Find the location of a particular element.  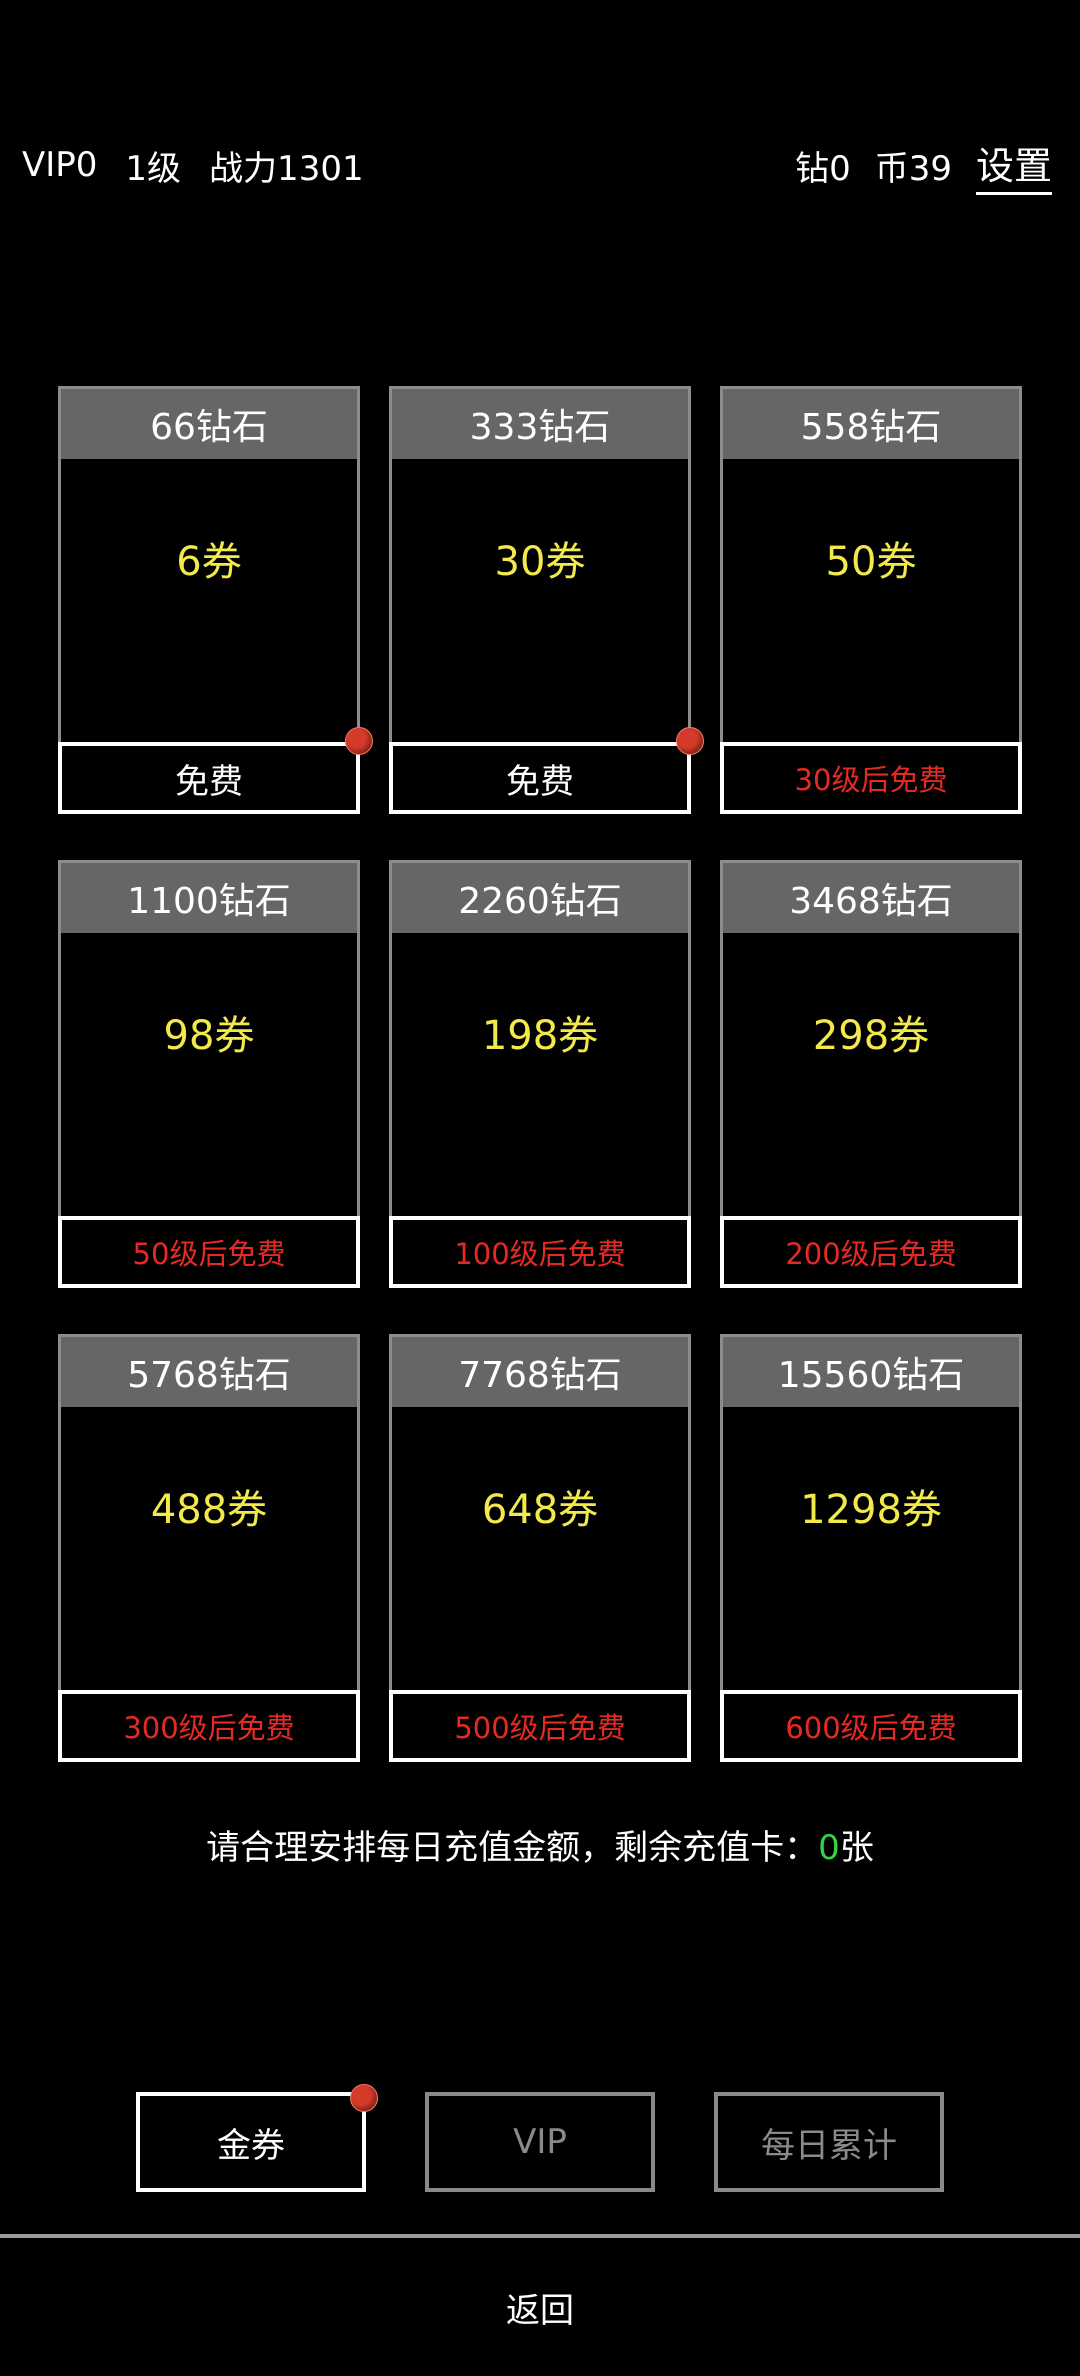

card-voucher-reward: 30券 is located at coordinates (540, 562).